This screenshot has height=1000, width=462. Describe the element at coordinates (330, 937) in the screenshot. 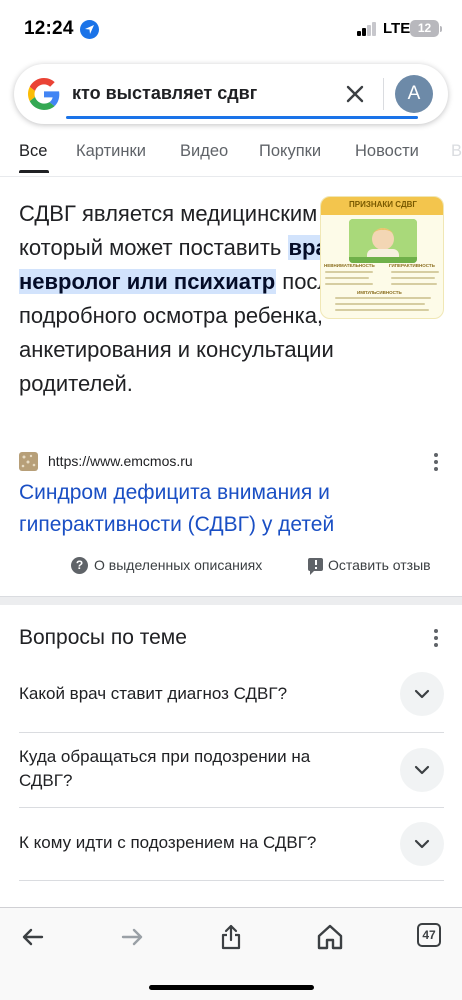

I see `home-icon` at that location.